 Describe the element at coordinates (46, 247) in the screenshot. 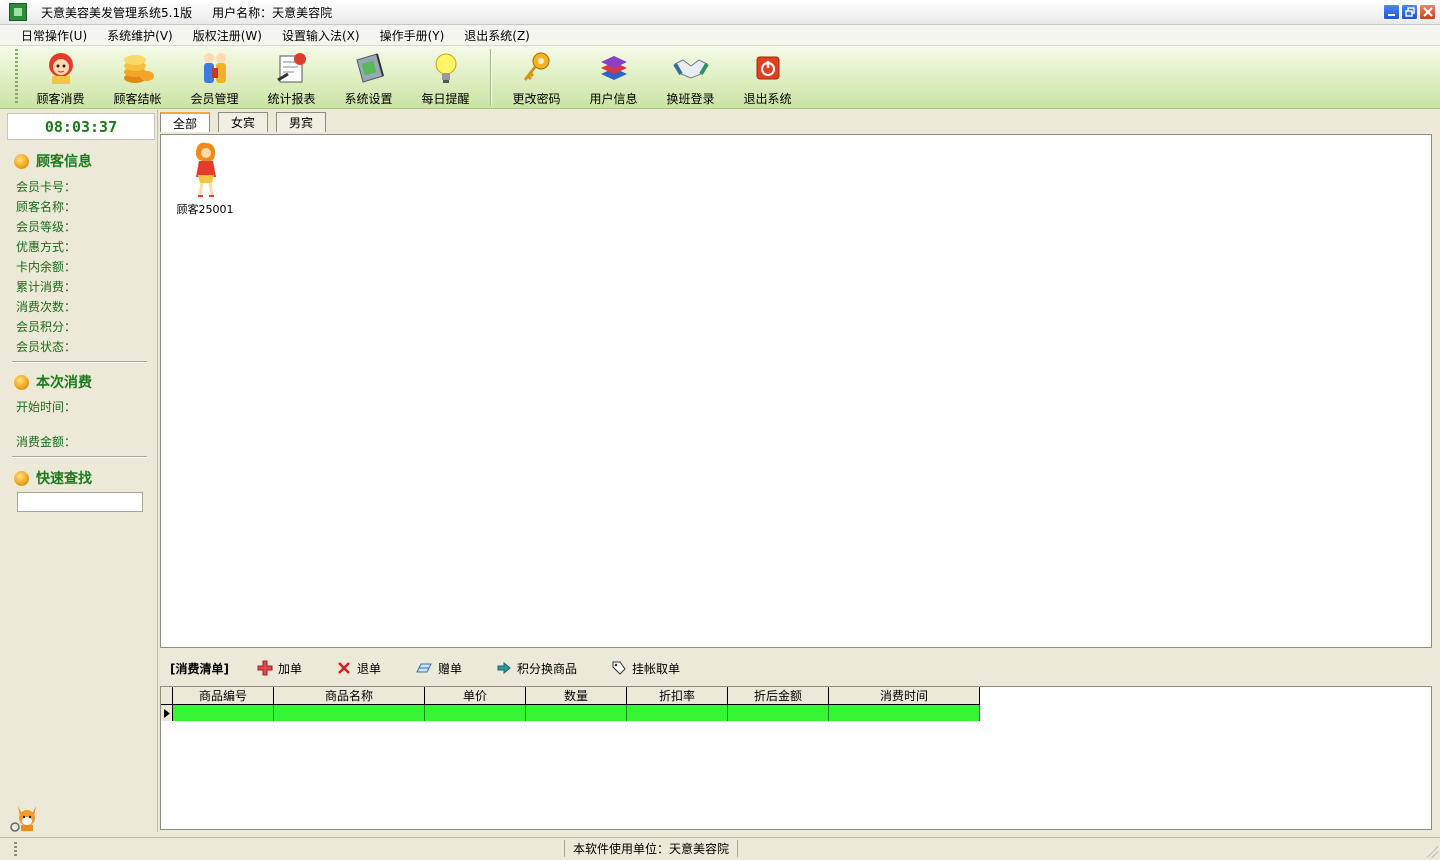

I see `discount-method-label: 优惠方式：` at that location.